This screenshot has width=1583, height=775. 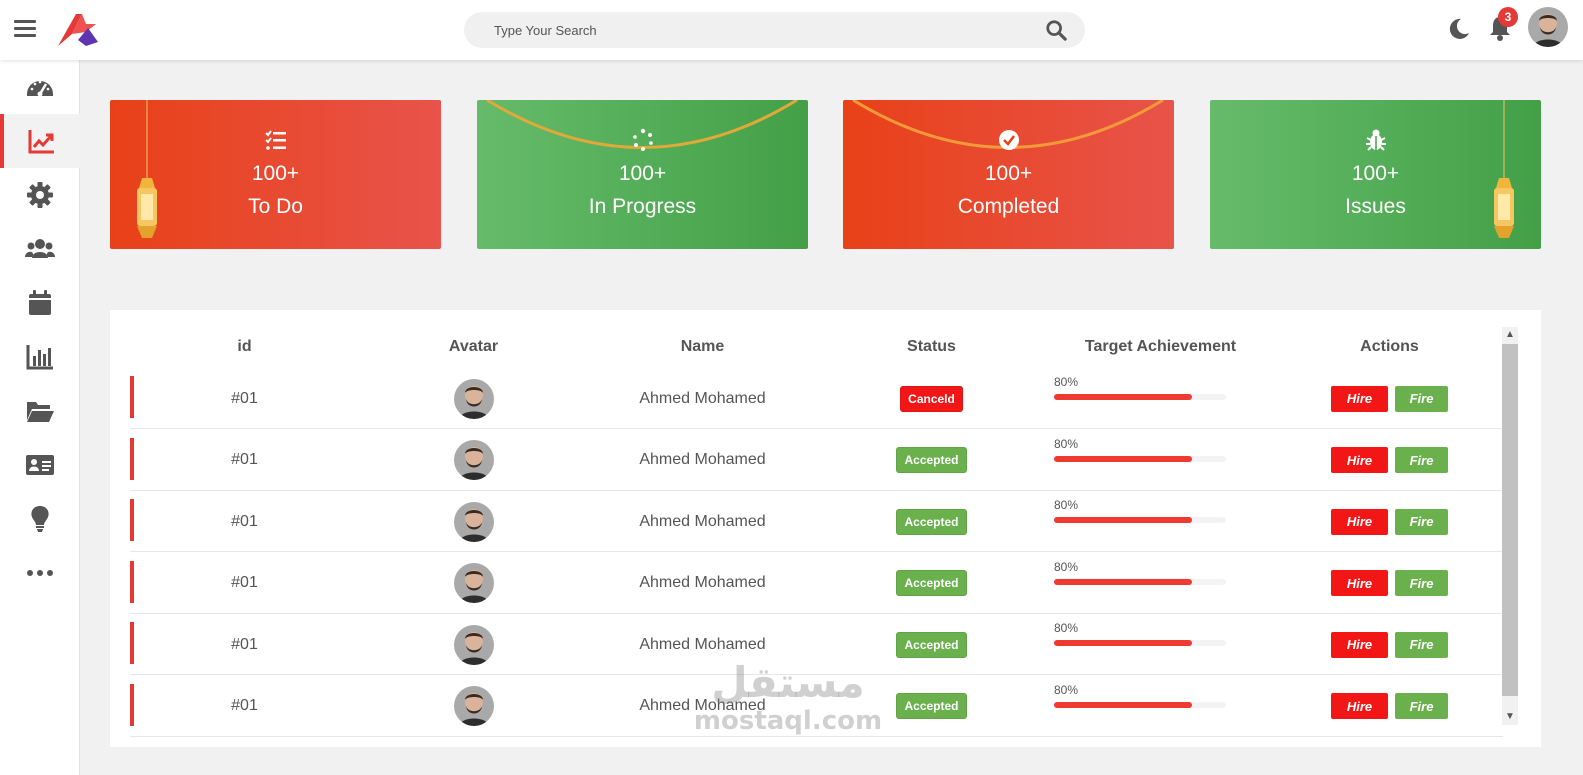 I want to click on spinner-icon, so click(x=642, y=139).